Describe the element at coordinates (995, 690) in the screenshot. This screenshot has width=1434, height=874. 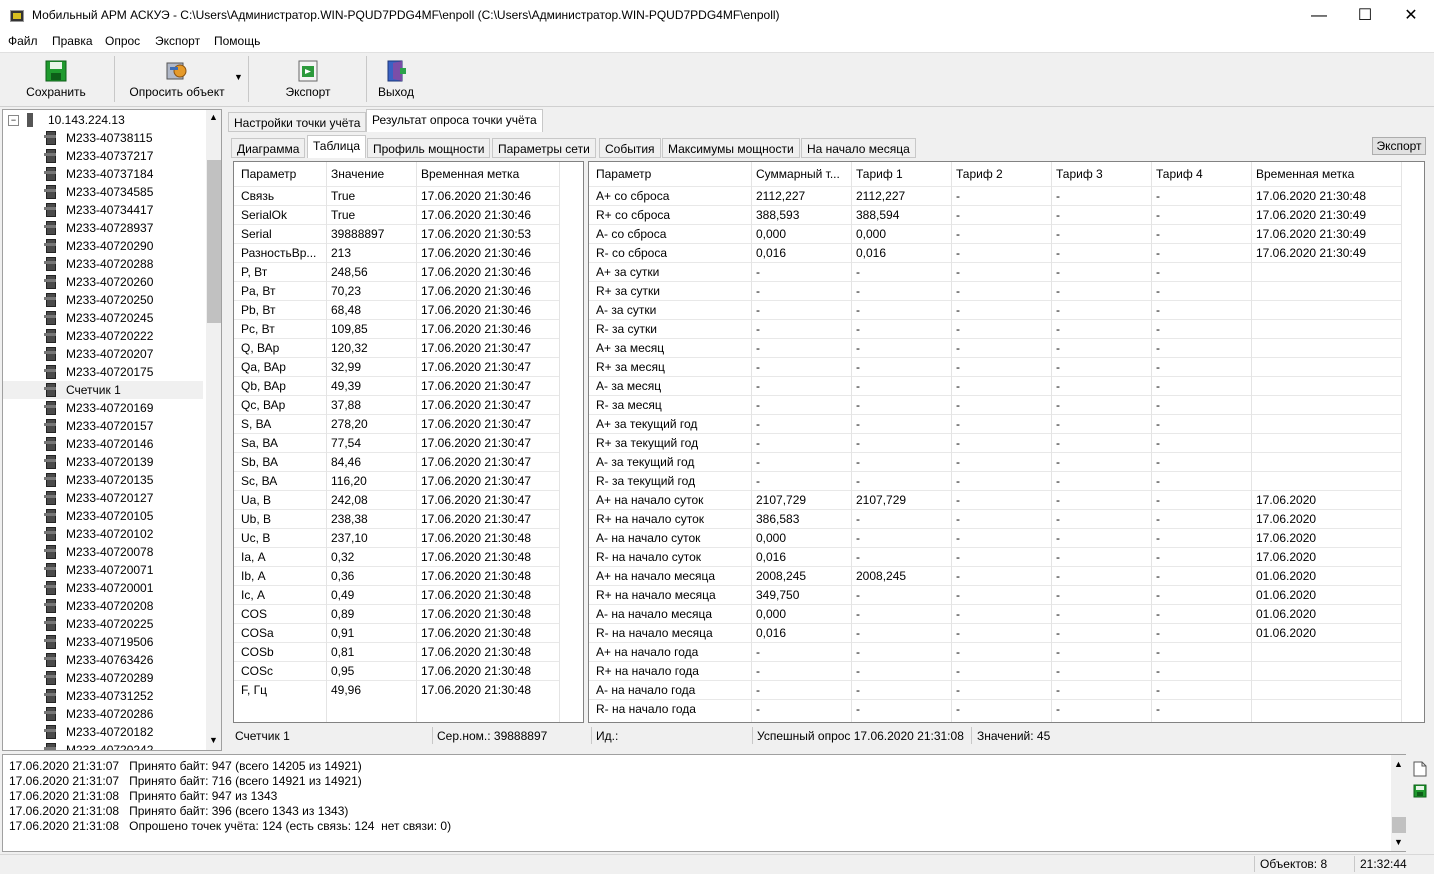
I see `table-row: A- на начало года - - - - -` at that location.